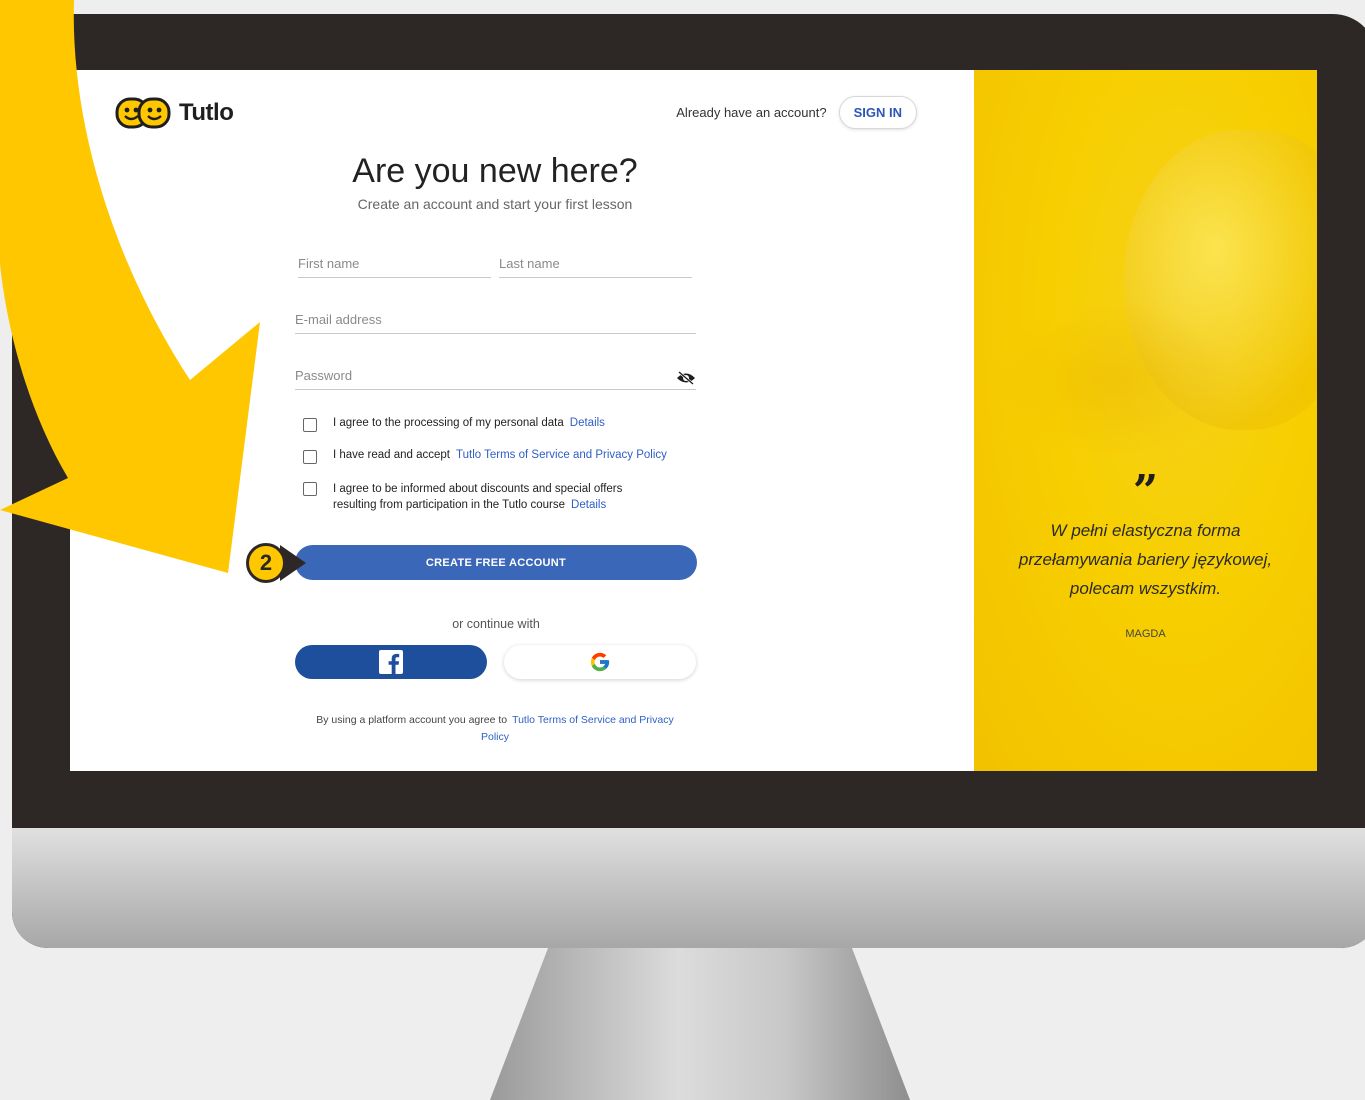 The image size is (1365, 1100). What do you see at coordinates (496, 562) in the screenshot?
I see `create-account-button: CREATE FREE ACCOUNT` at bounding box center [496, 562].